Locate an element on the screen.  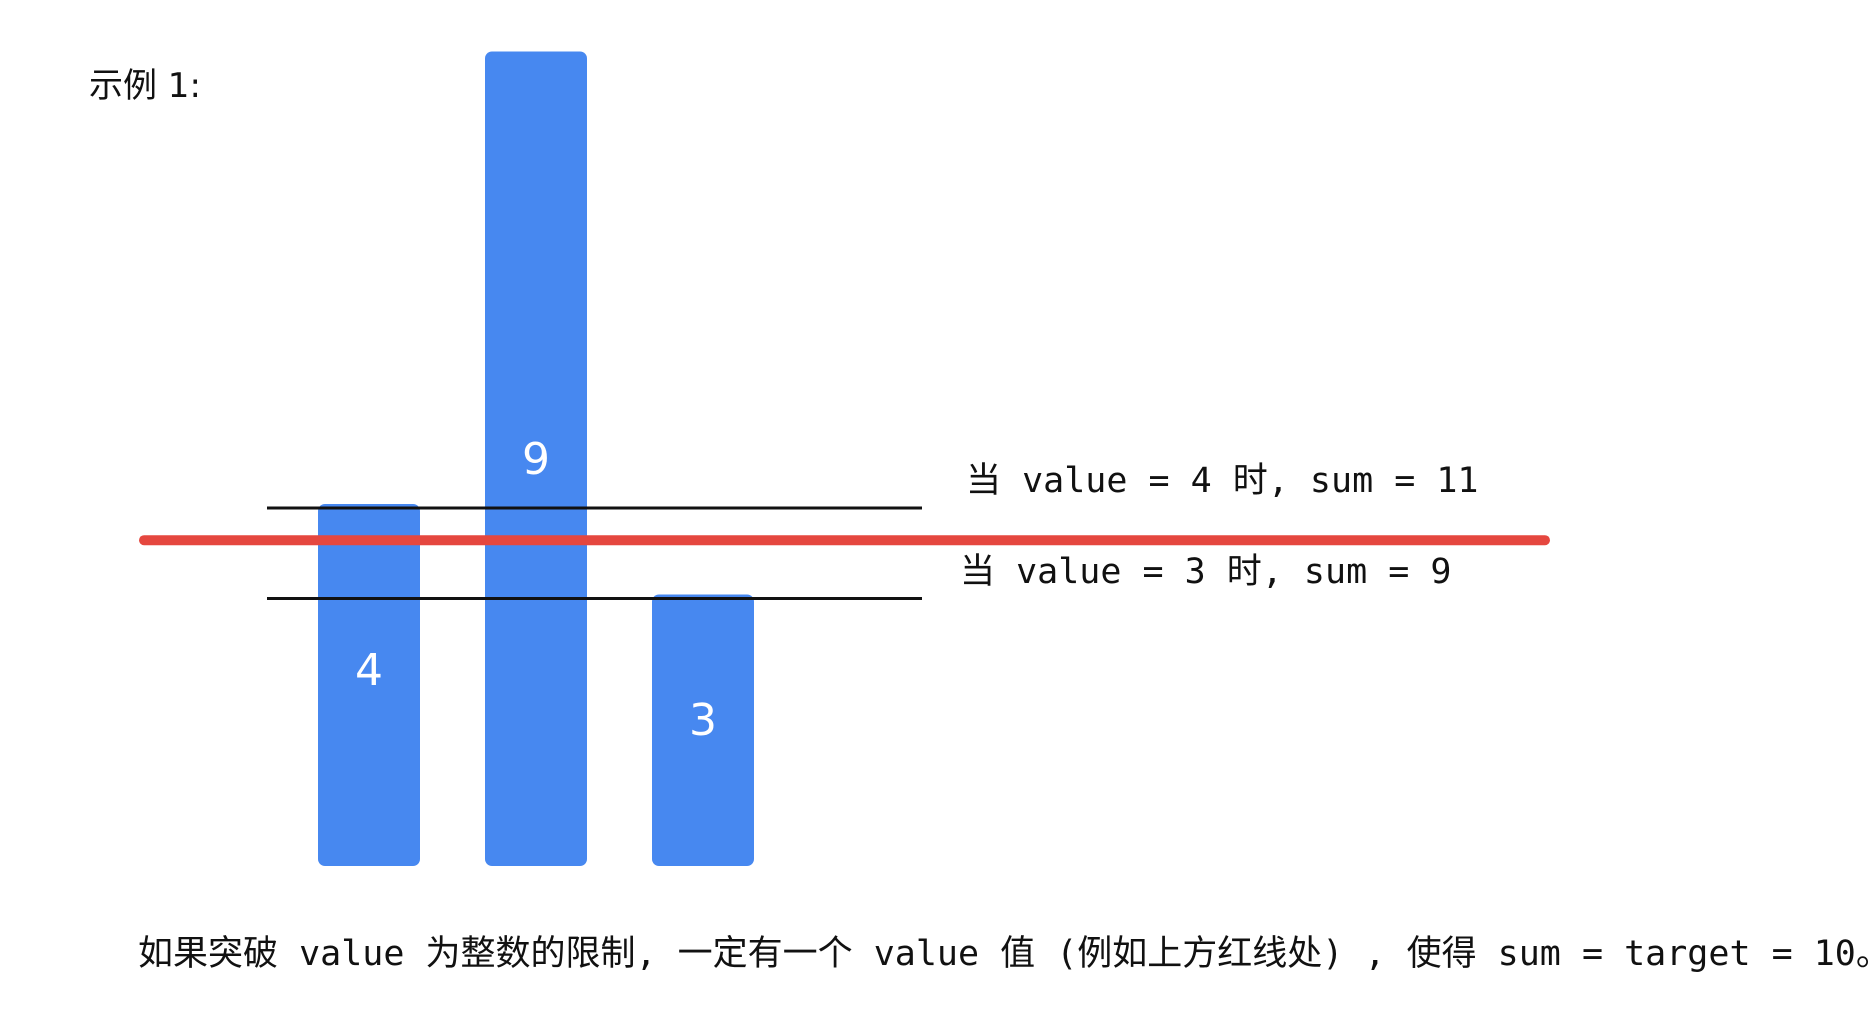
bar-label-4: 4 is located at coordinates (369, 670).